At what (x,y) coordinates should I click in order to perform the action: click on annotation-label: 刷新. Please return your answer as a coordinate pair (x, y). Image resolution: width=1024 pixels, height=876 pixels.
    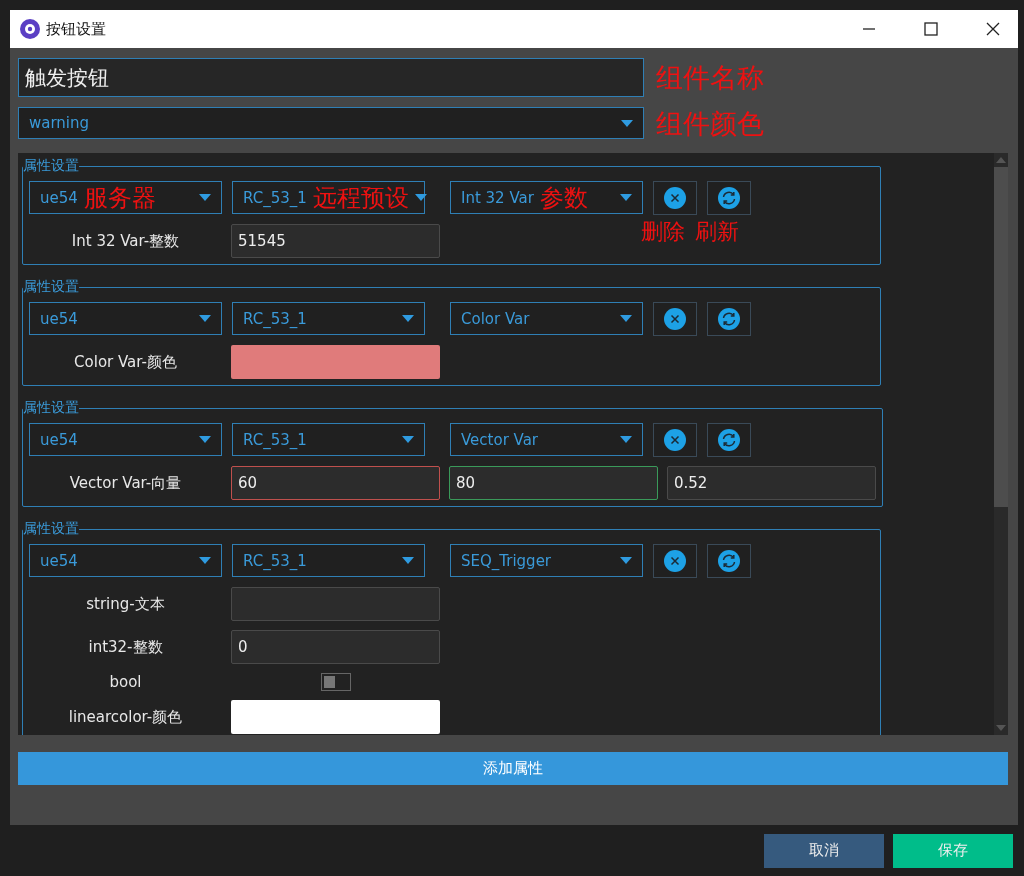
    Looking at the image, I should click on (717, 232).